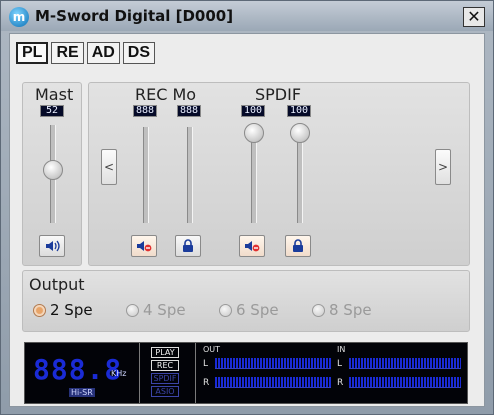 The width and height of the screenshot is (494, 415). I want to click on radio-label: 6 Spe, so click(257, 310).